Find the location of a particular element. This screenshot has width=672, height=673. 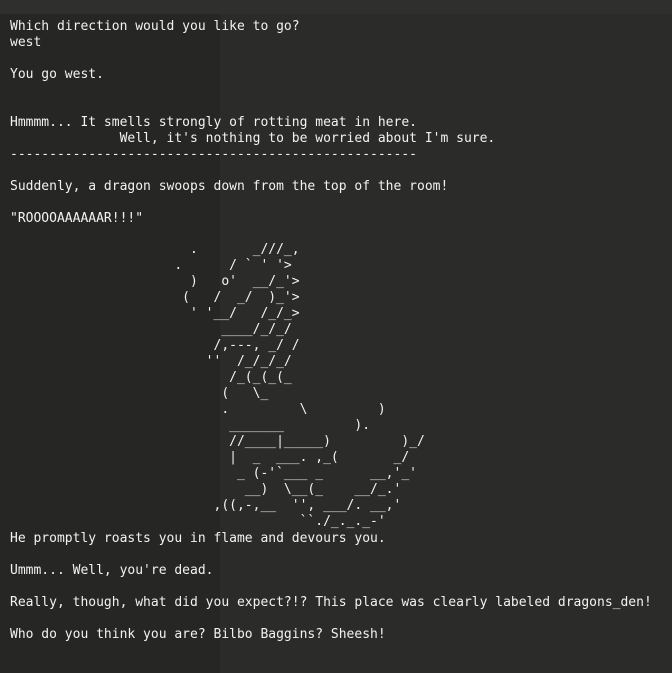

move-message: You go west. is located at coordinates (57, 74).